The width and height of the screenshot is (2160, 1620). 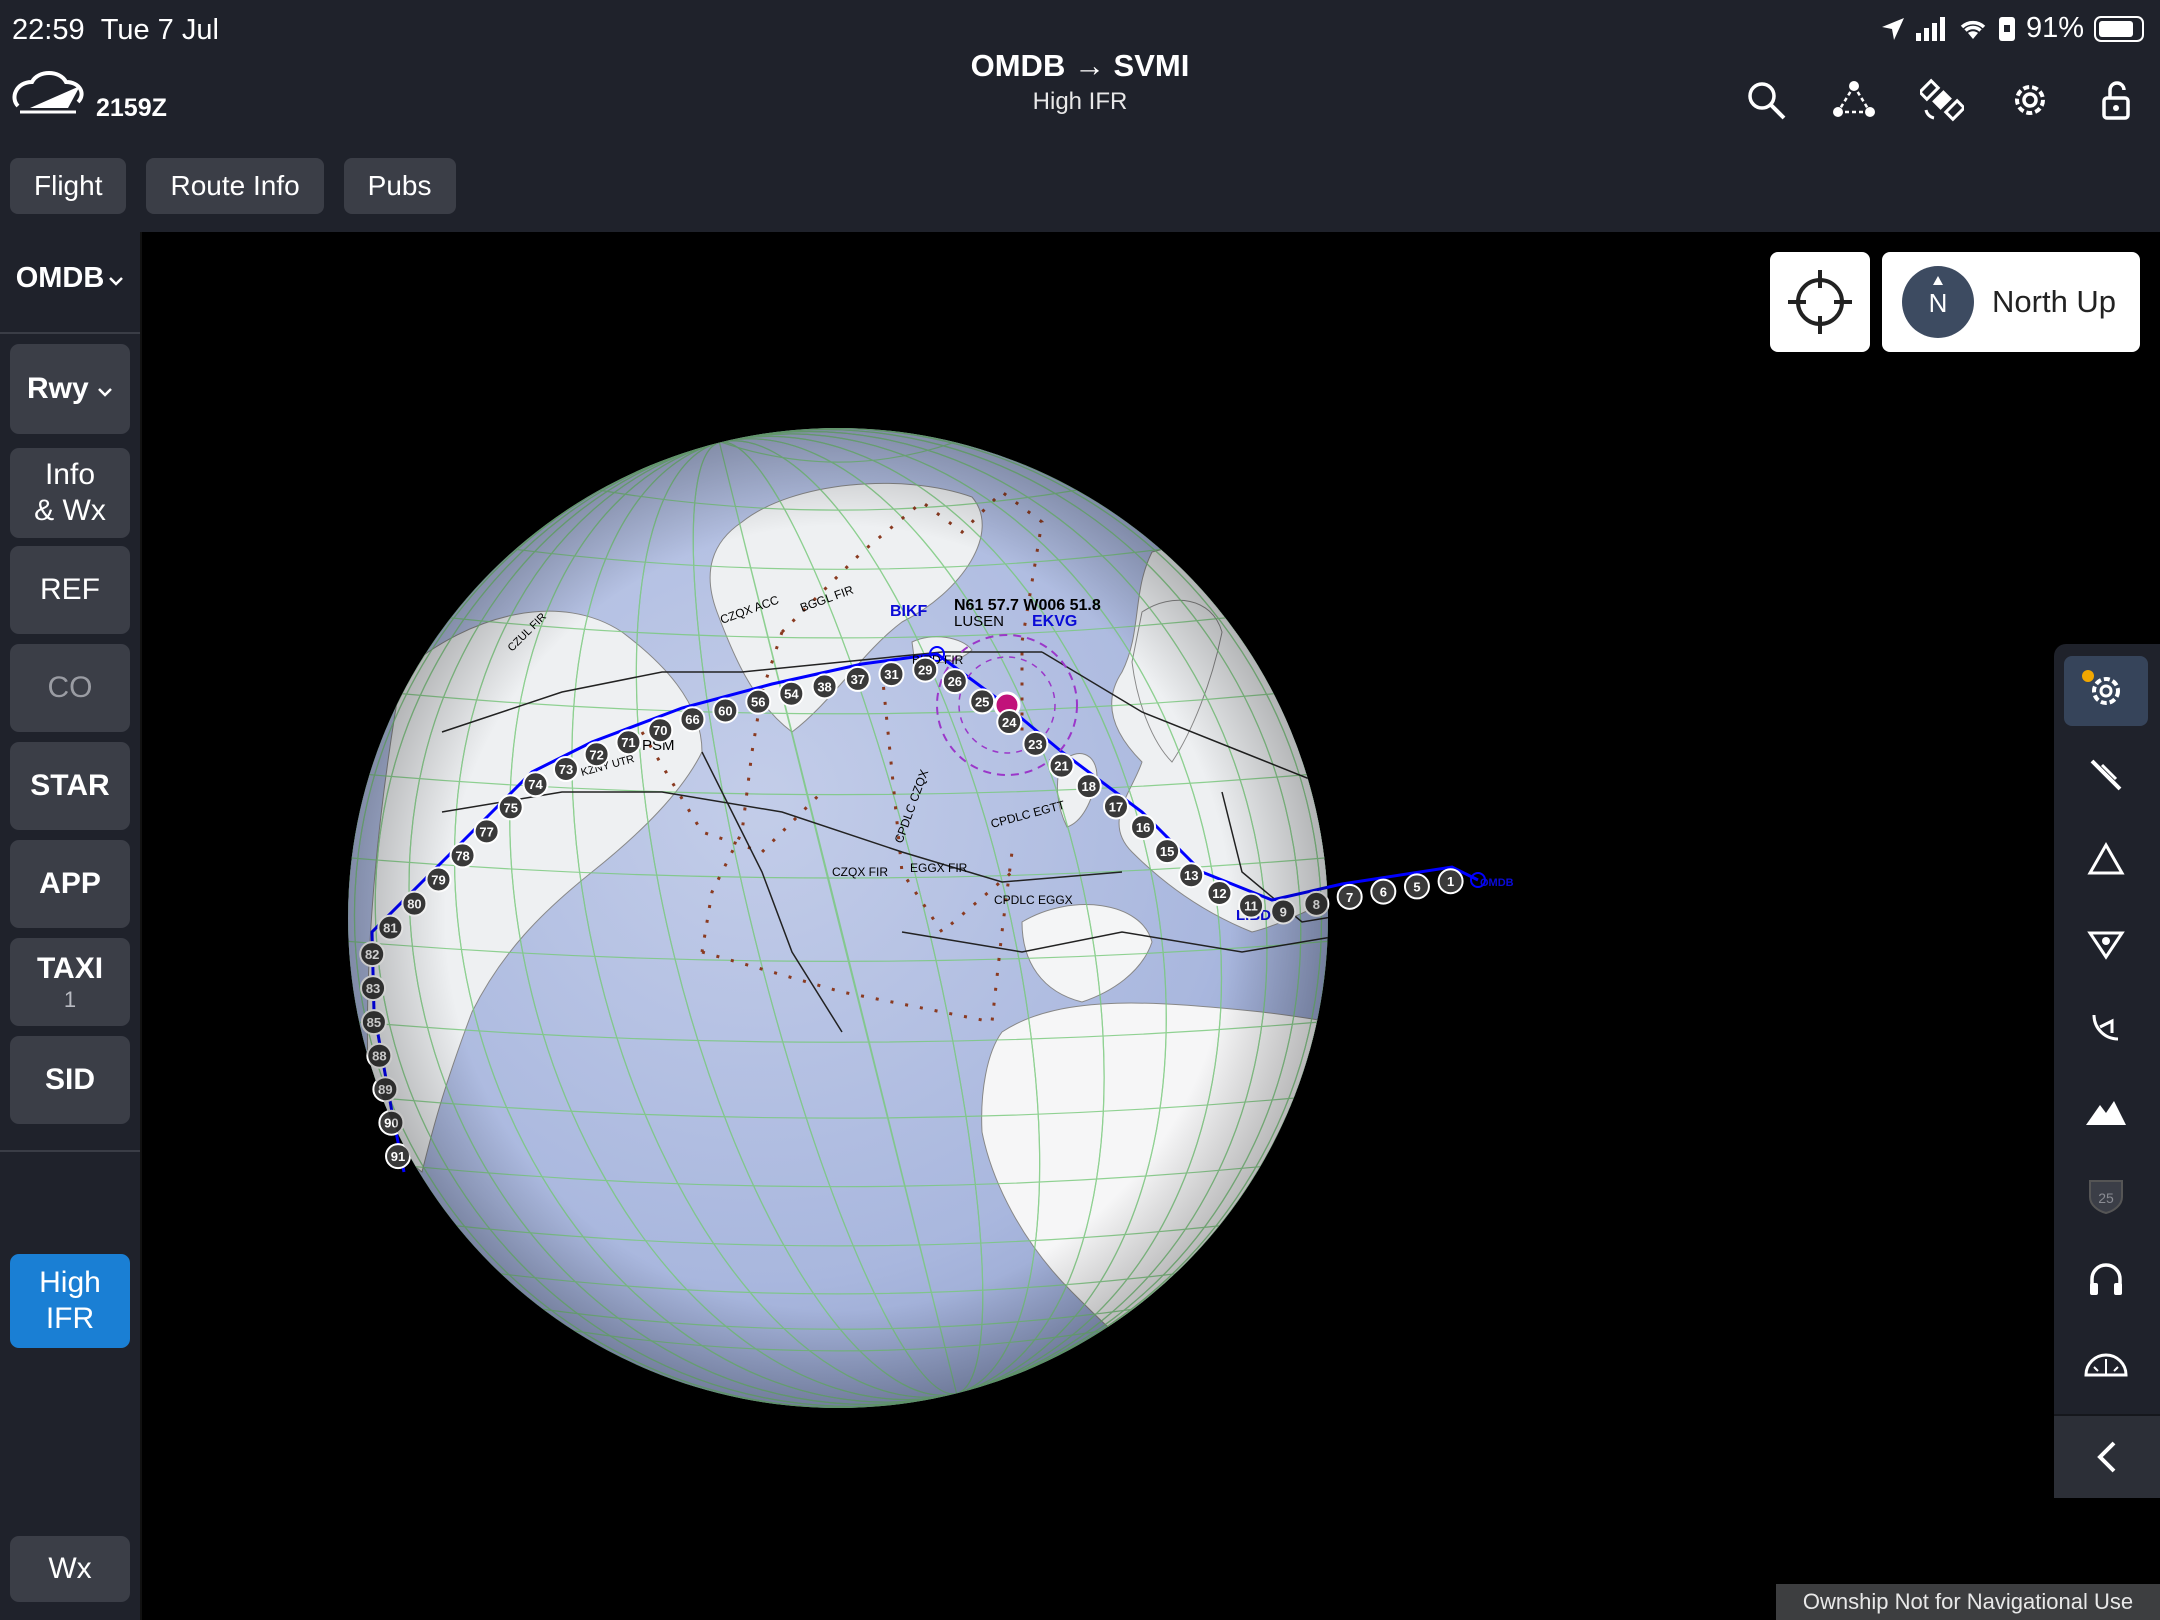 What do you see at coordinates (462, 855) in the screenshot?
I see `waypoint-marker: 78` at bounding box center [462, 855].